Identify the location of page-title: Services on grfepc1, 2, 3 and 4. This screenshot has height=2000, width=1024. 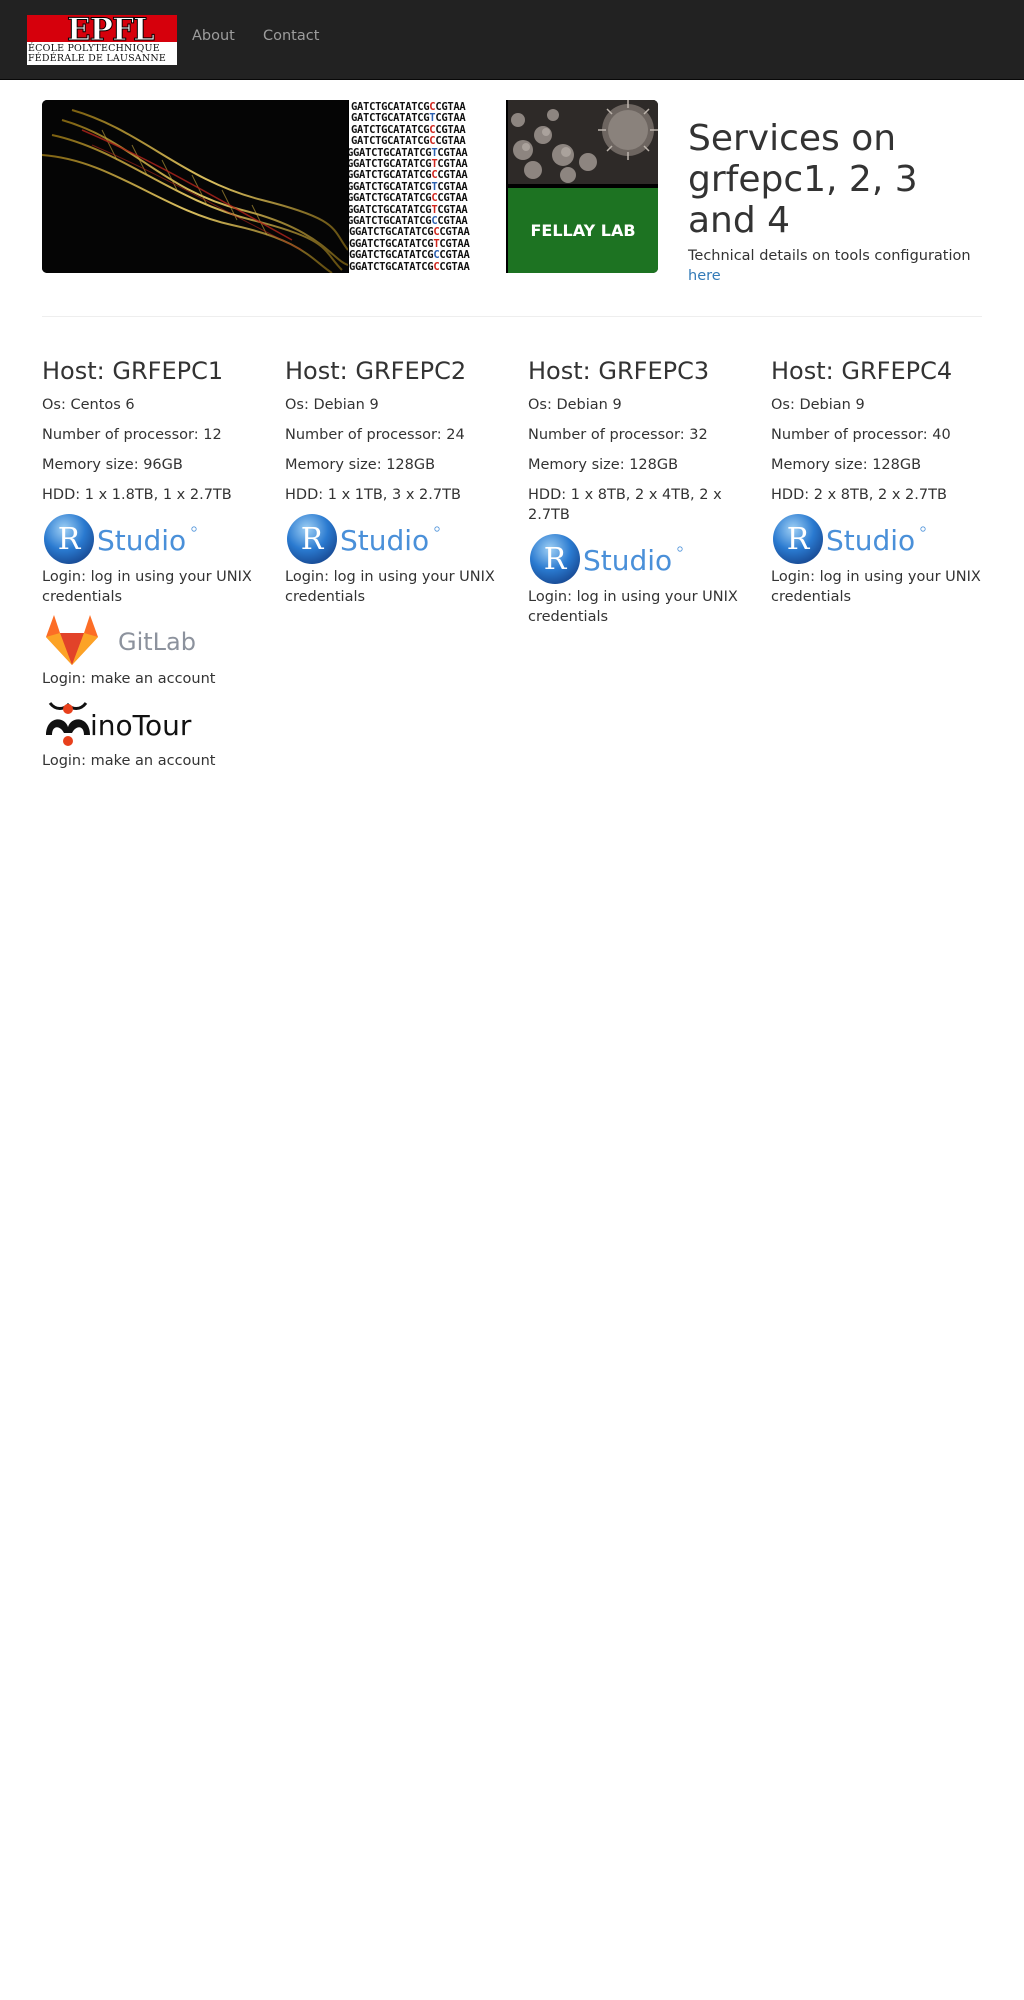
(803, 179).